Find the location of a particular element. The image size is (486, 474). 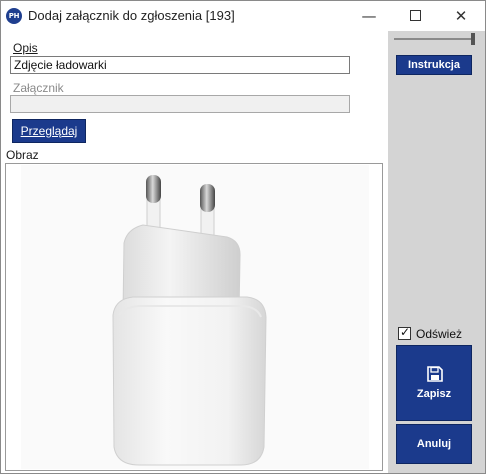

zalacznik-label: Załącznik is located at coordinates (38, 88).